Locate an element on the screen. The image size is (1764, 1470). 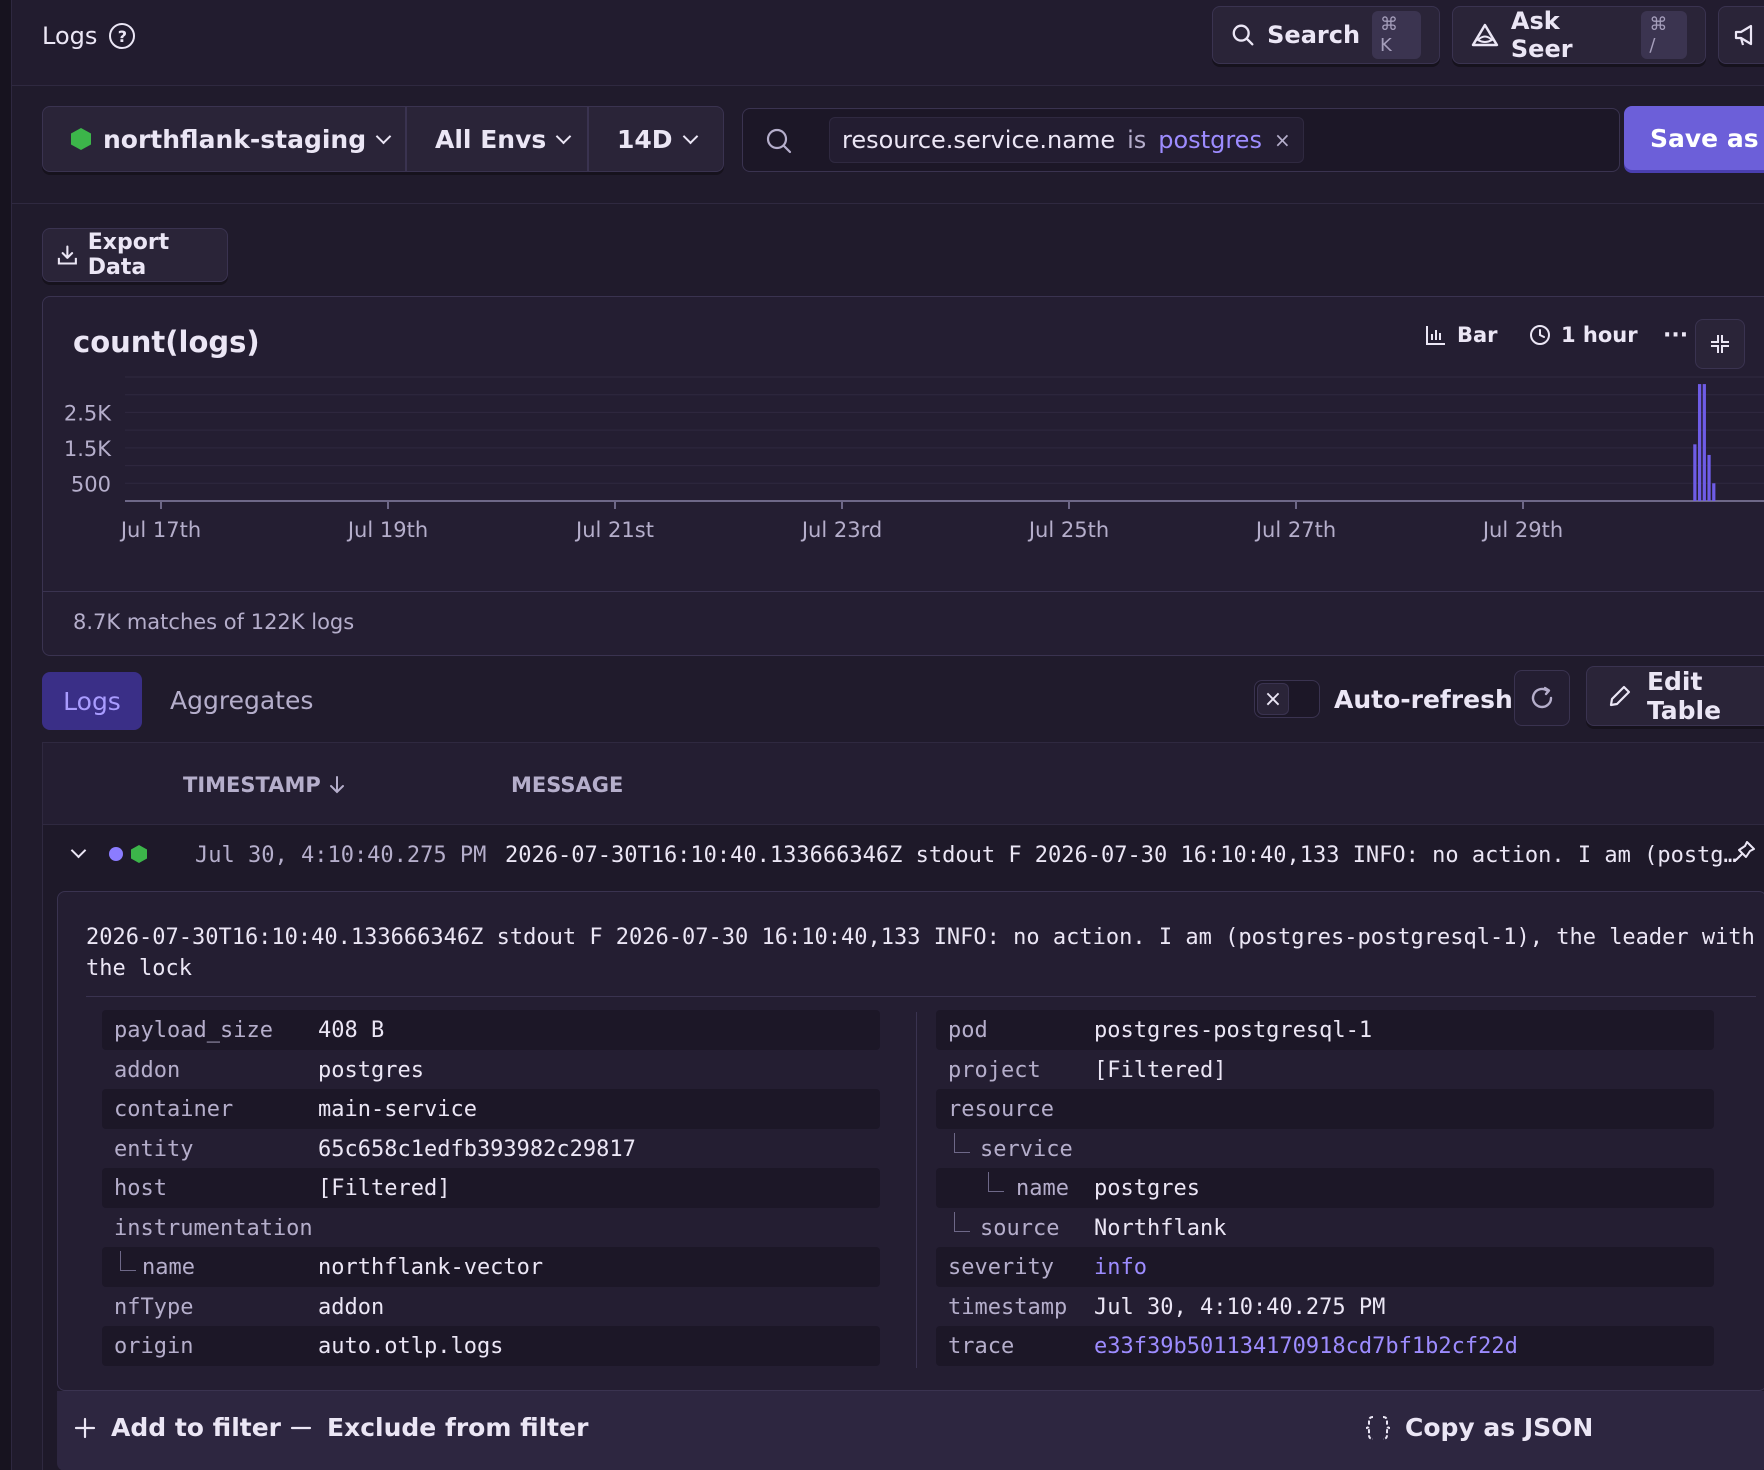
edit-table-button: Edit Table is located at coordinates (1675, 696).